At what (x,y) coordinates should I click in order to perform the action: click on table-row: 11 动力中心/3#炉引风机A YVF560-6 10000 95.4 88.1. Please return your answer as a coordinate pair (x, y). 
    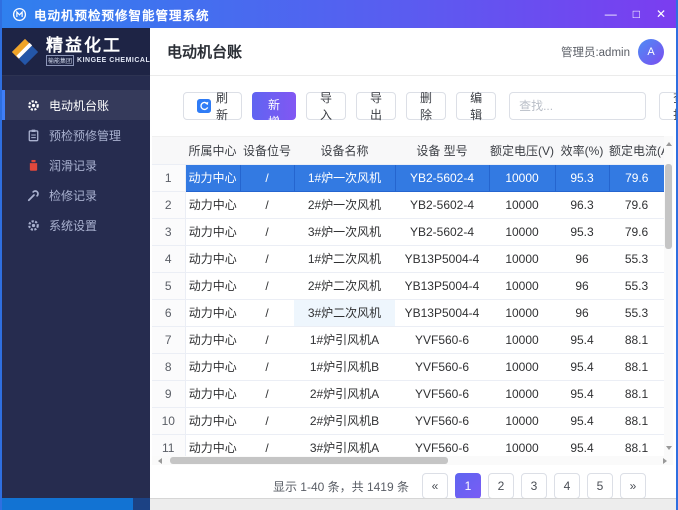
    Looking at the image, I should click on (408, 445).